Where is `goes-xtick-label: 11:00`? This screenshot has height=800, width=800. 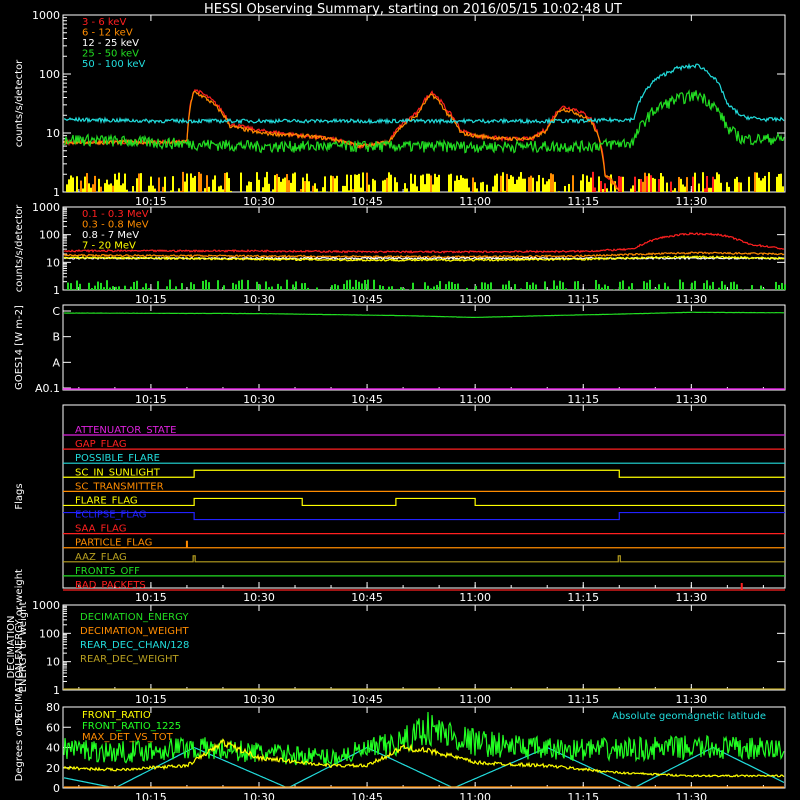
goes-xtick-label: 11:00 is located at coordinates (475, 399).